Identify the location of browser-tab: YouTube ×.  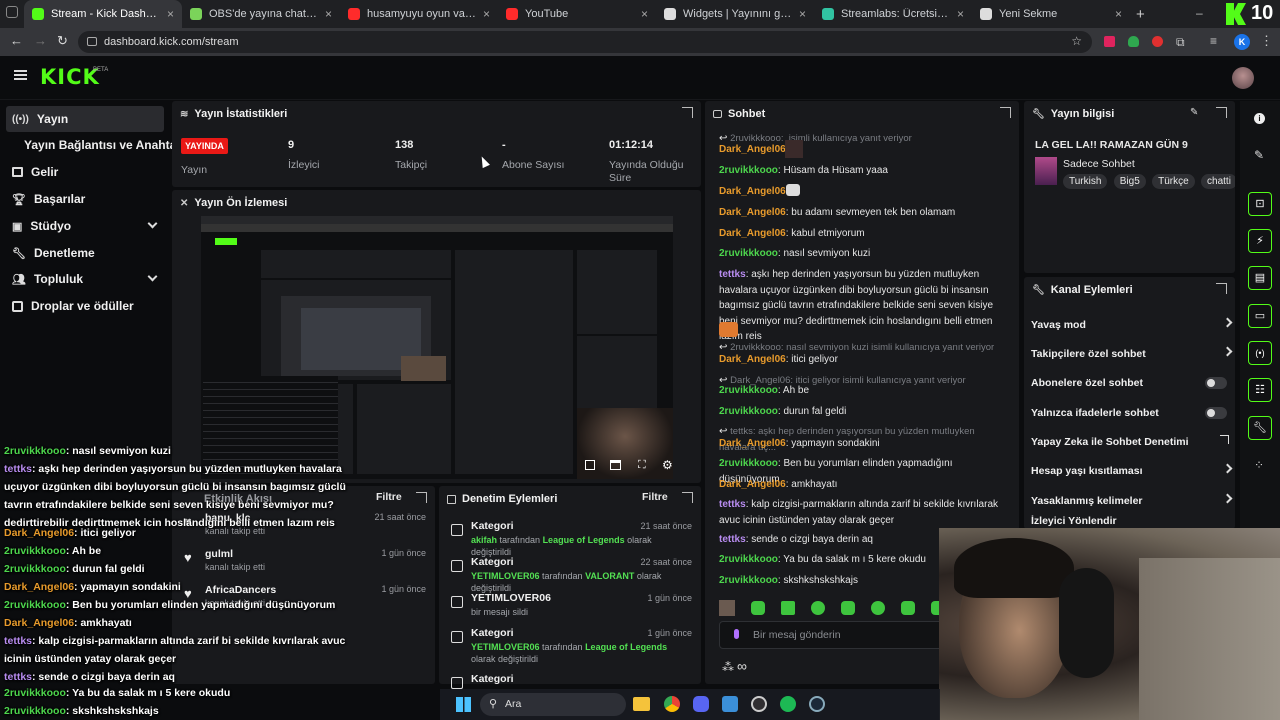
(577, 14).